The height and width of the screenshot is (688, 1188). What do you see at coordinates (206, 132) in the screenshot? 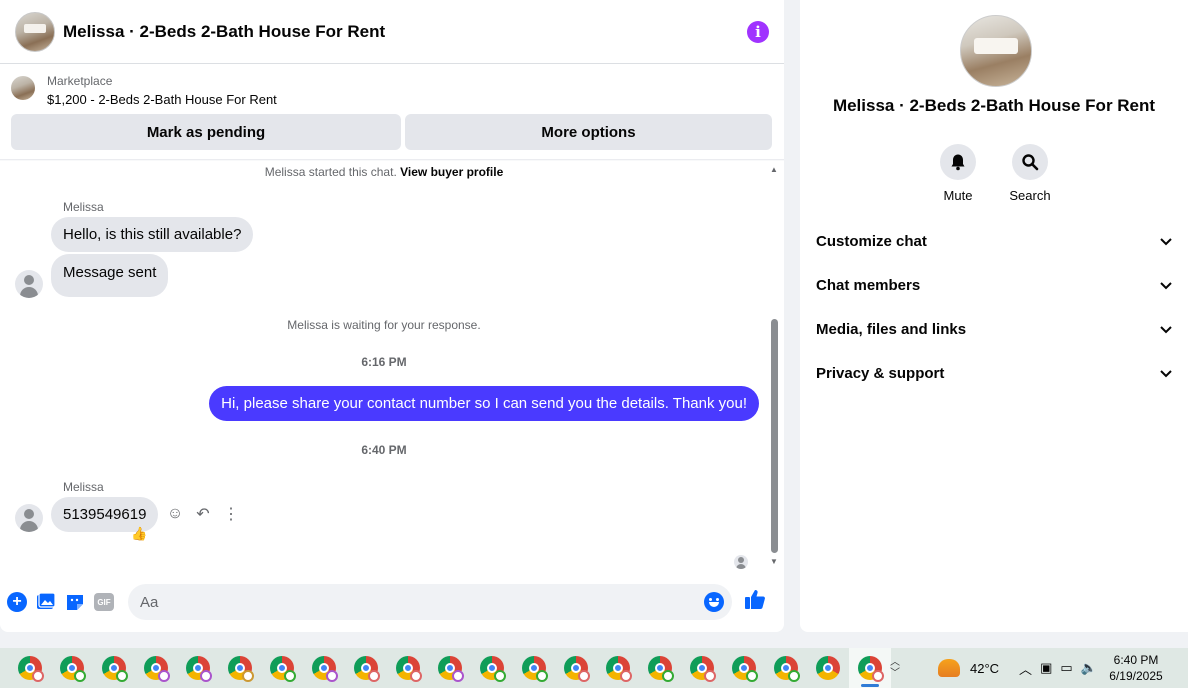
I see `mark-as-pending-button: Mark as pending` at bounding box center [206, 132].